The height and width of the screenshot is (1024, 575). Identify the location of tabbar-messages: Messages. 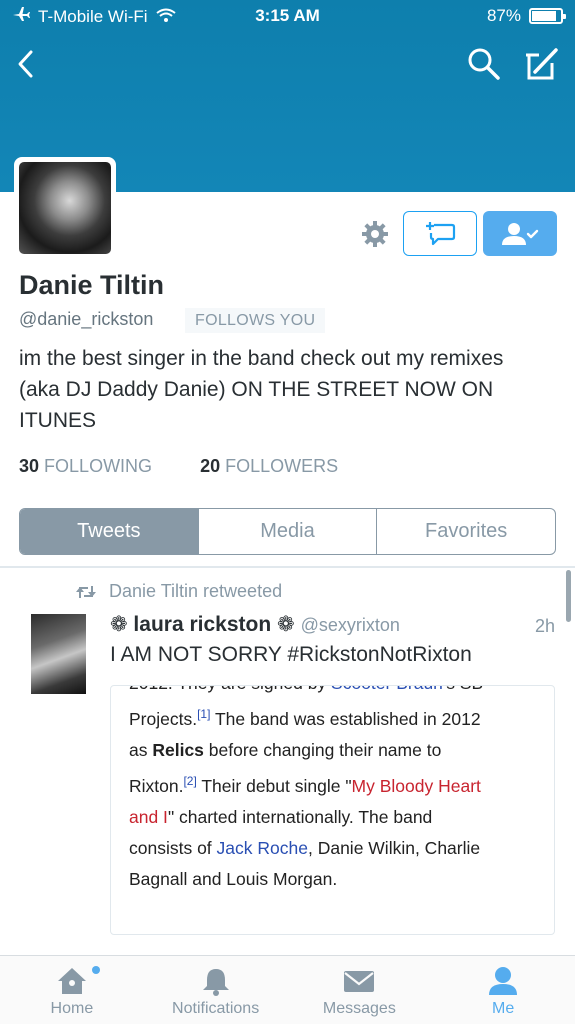
(360, 990).